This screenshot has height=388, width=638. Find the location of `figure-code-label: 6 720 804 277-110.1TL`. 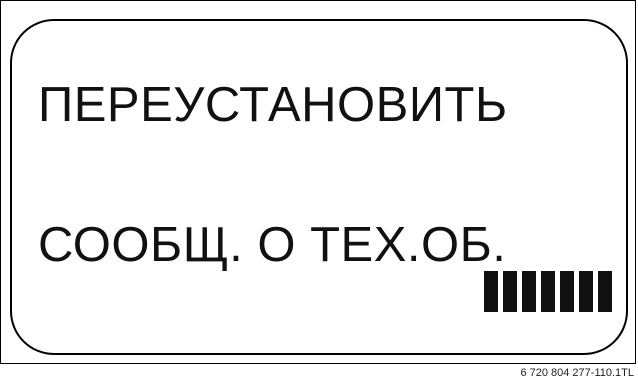

figure-code-label: 6 720 804 277-110.1TL is located at coordinates (577, 373).